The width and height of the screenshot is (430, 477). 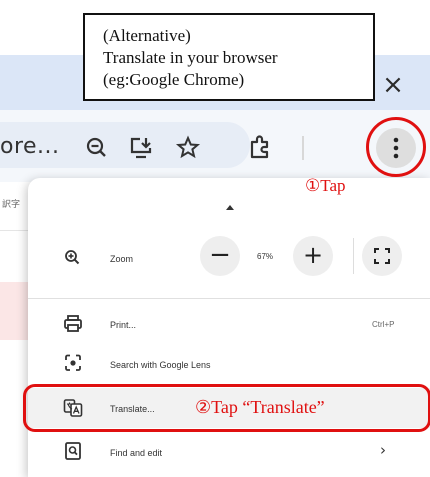 I want to click on fullscreen-button, so click(x=382, y=256).